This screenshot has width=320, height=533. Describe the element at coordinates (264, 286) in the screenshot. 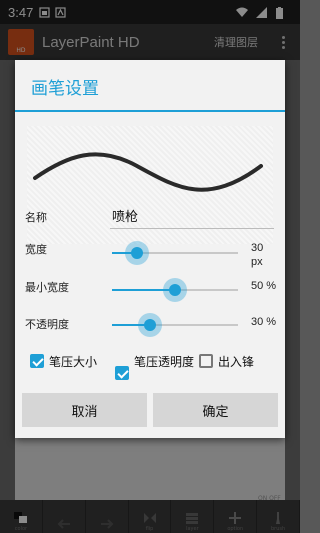

I see `min-width-value: 50 %` at that location.